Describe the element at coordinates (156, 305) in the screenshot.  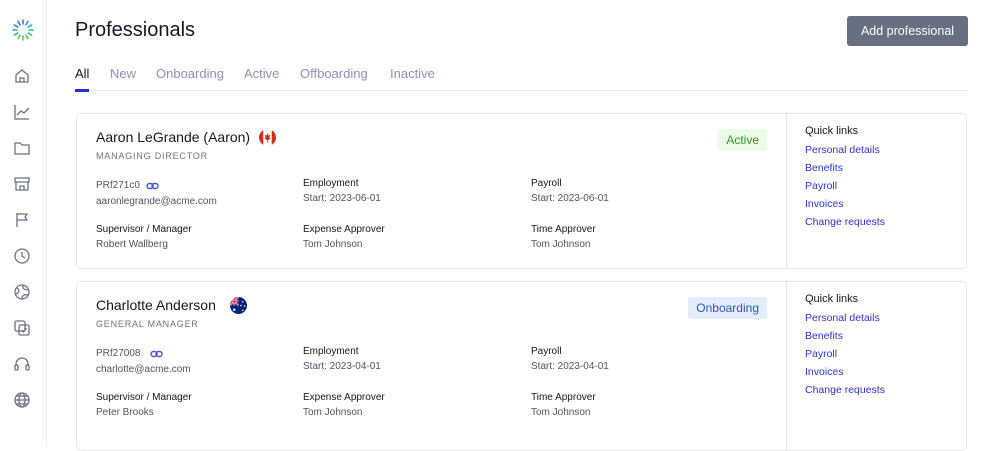
I see `professional-name: Charlotte Anderson` at that location.